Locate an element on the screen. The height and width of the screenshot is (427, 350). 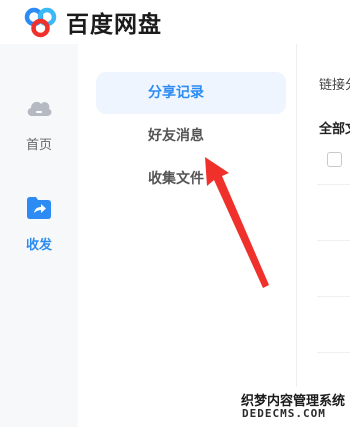
app-title: 百度网盘 is located at coordinates (114, 25).